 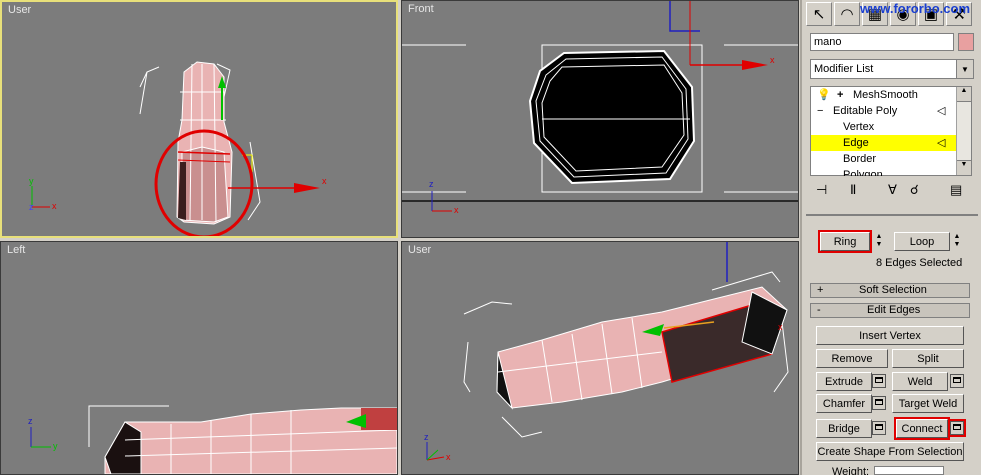 I want to click on chamfer-settings-icon, so click(x=879, y=403).